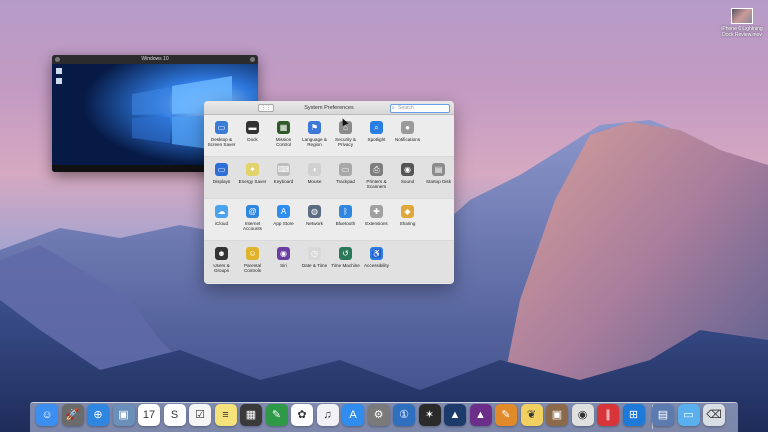  I want to click on cloud-icon: ☁, so click(221, 211).